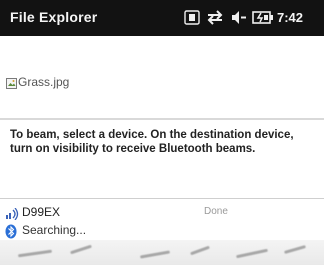 The image size is (324, 265). I want to click on device-name: D99EX, so click(41, 212).